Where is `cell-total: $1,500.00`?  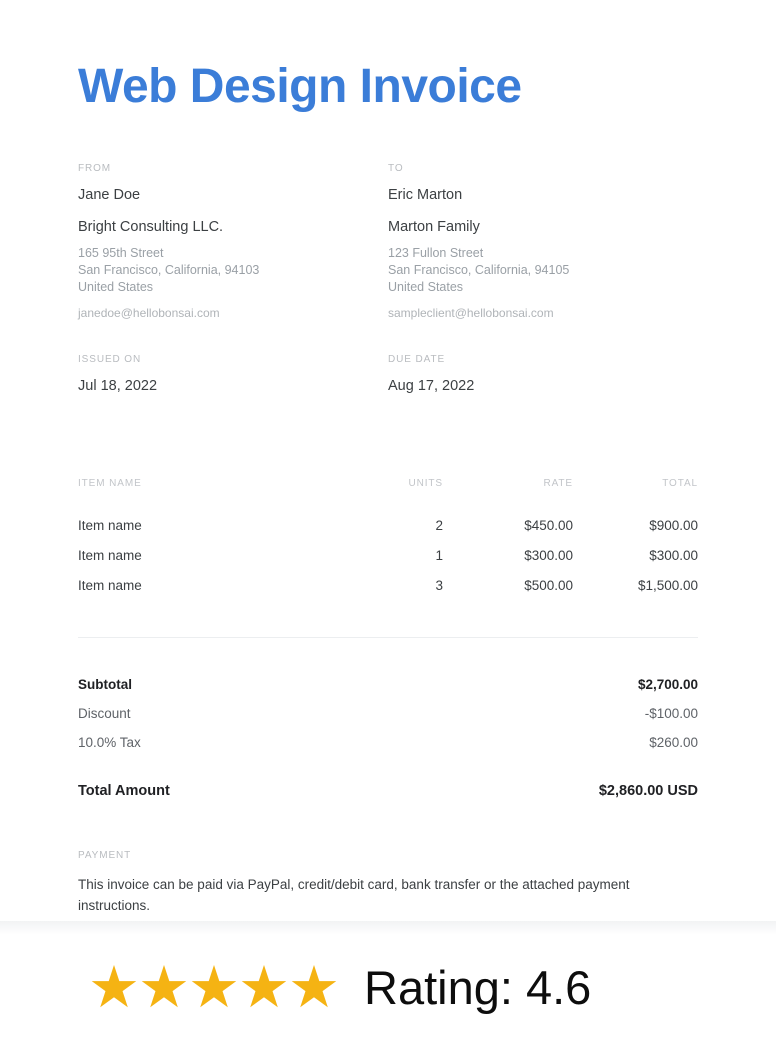
cell-total: $1,500.00 is located at coordinates (667, 585).